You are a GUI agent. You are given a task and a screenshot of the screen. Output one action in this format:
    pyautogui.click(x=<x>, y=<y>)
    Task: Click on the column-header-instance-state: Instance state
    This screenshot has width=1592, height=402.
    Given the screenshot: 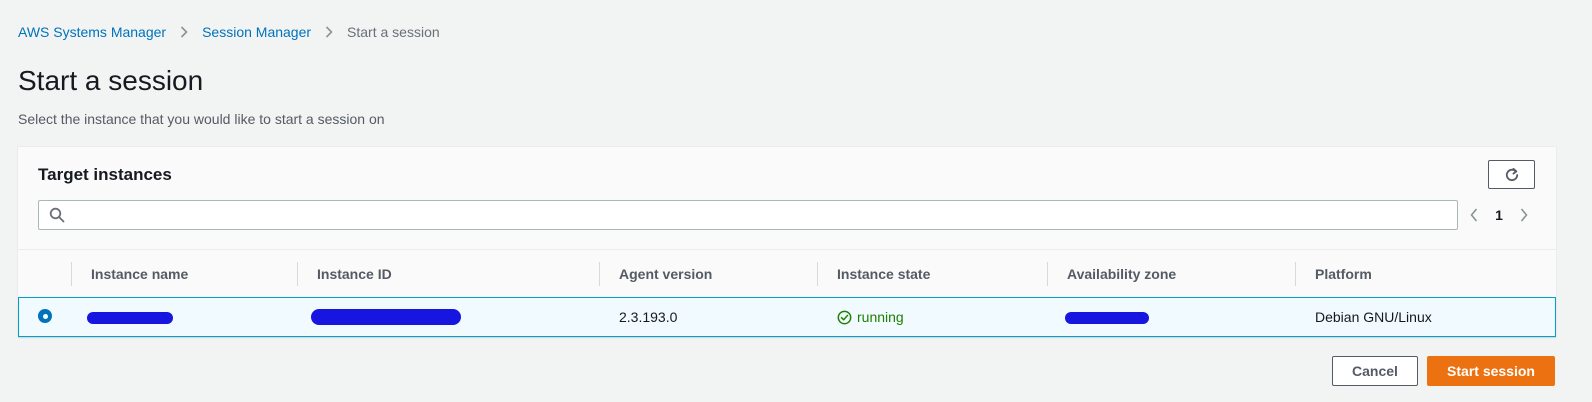 What is the action you would take?
    pyautogui.click(x=932, y=273)
    